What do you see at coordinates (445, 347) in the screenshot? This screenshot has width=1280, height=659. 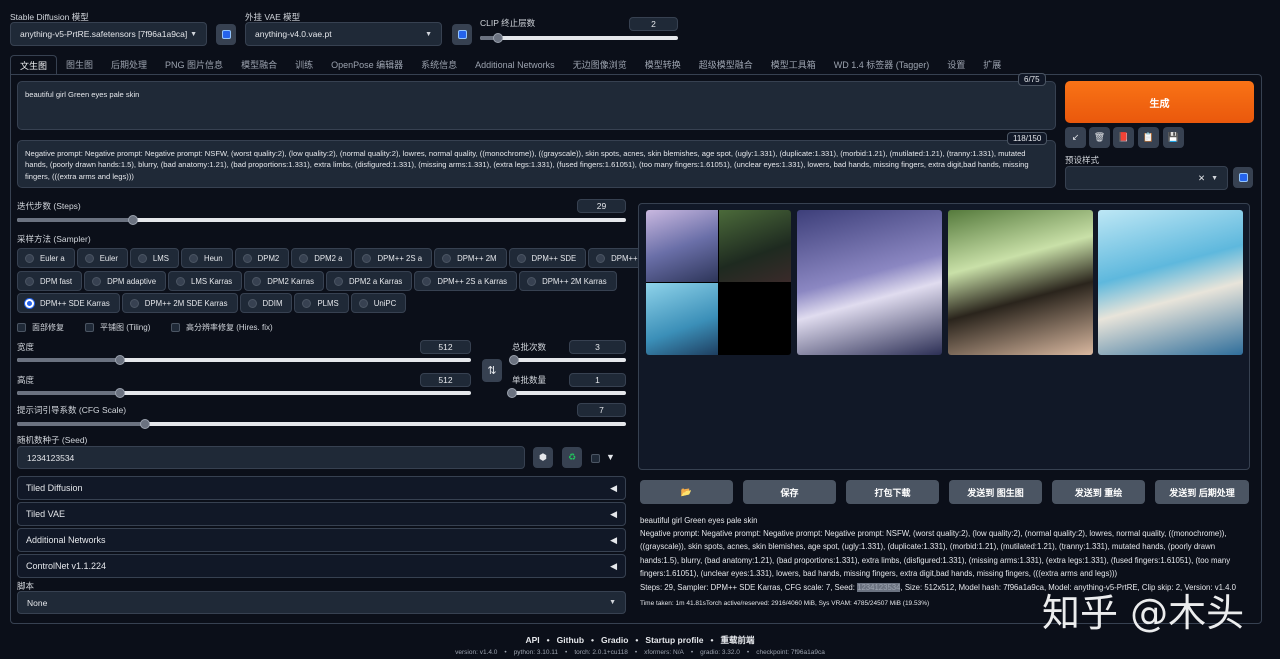 I see `width-input: 512` at bounding box center [445, 347].